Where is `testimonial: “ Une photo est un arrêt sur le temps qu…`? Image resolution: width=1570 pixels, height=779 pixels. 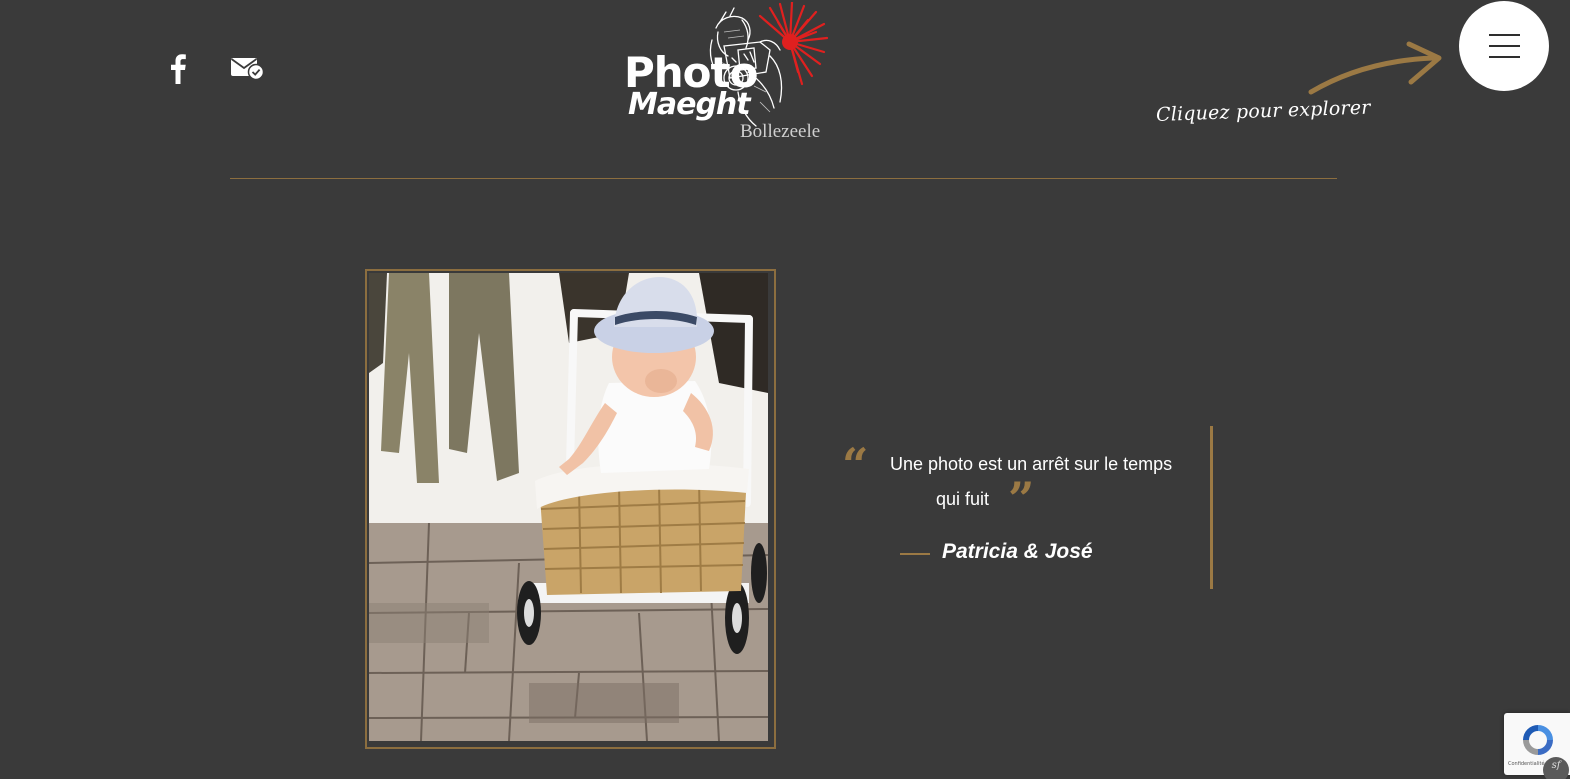
testimonial: “ Une photo est un arrêt sur le temps qu… is located at coordinates (1025, 507).